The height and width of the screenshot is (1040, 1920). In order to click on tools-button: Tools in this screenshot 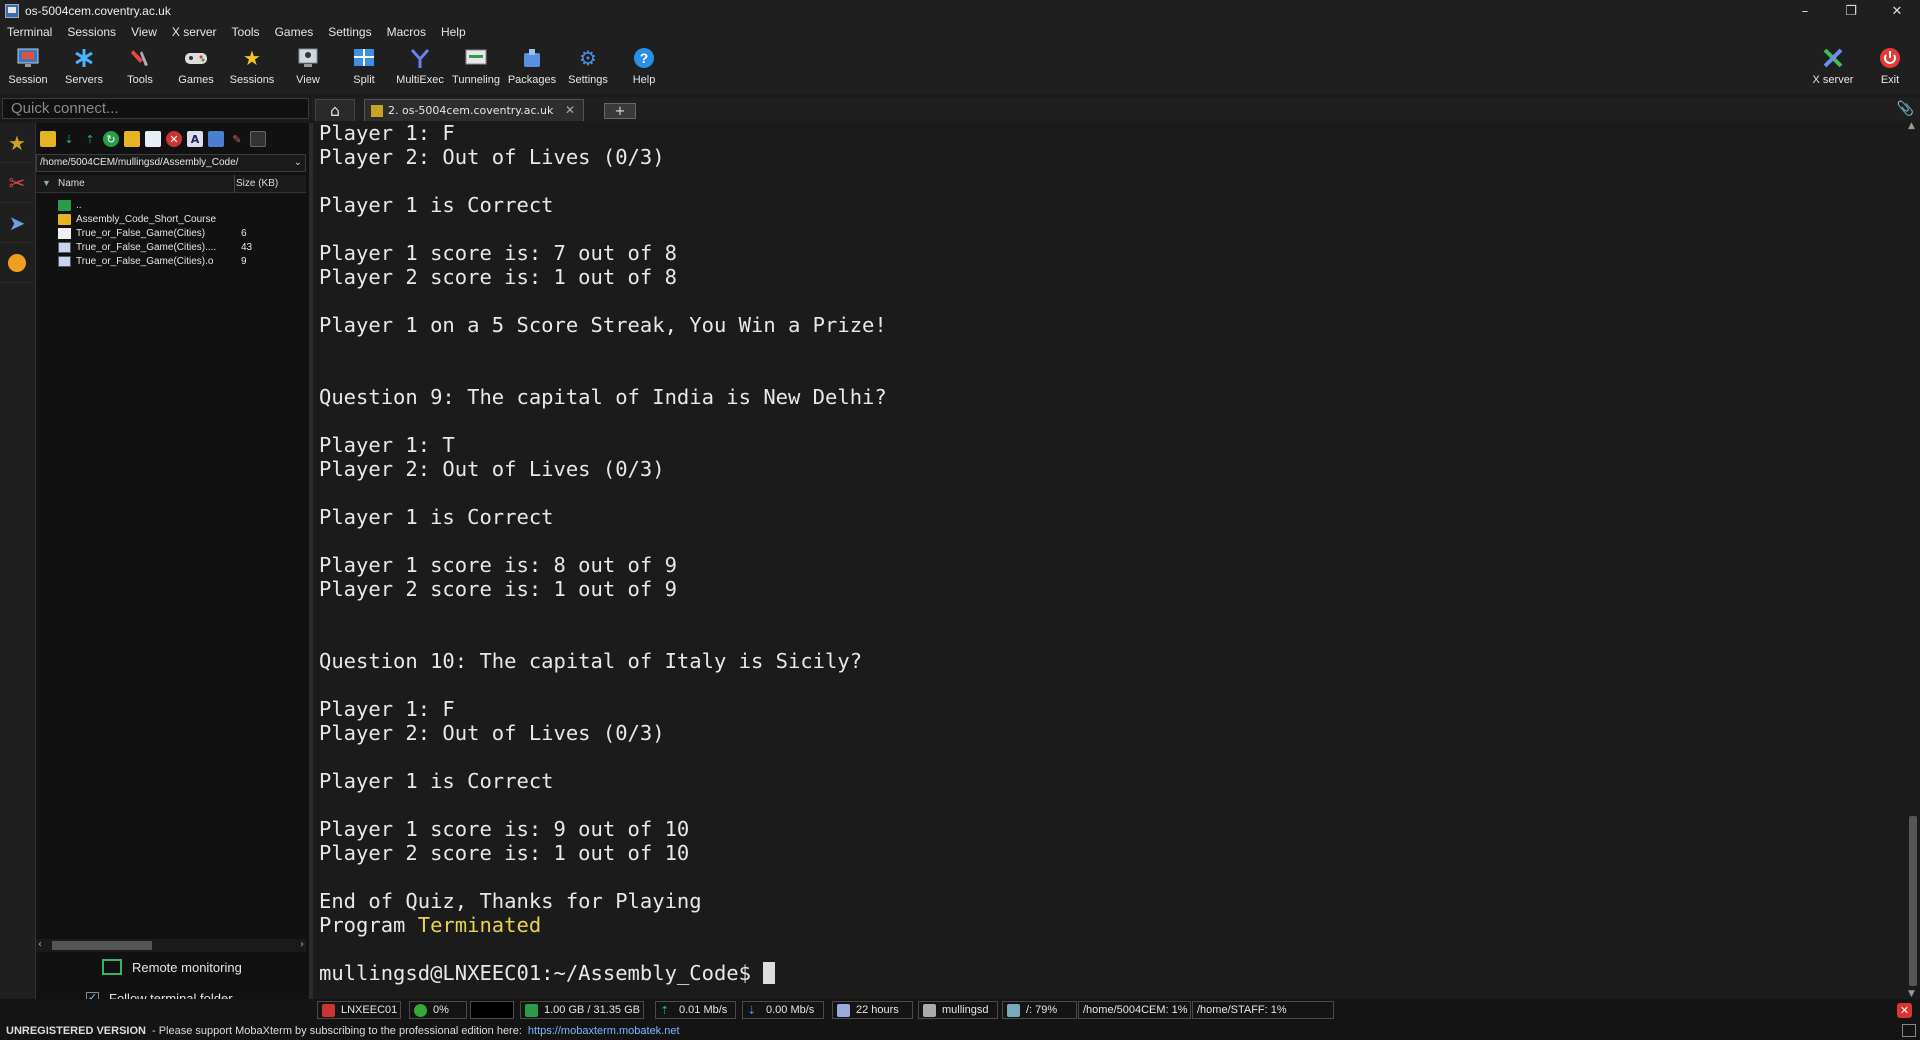, I will do `click(140, 68)`.